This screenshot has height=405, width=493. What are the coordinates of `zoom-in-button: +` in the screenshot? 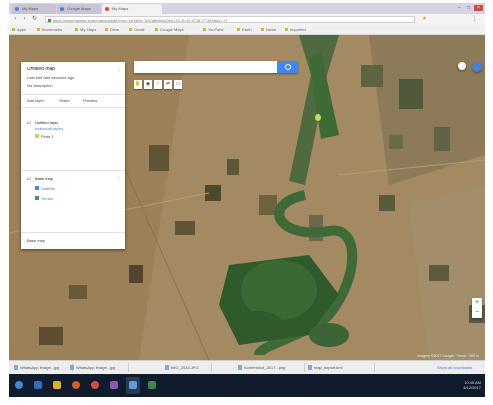 It's located at (477, 303).